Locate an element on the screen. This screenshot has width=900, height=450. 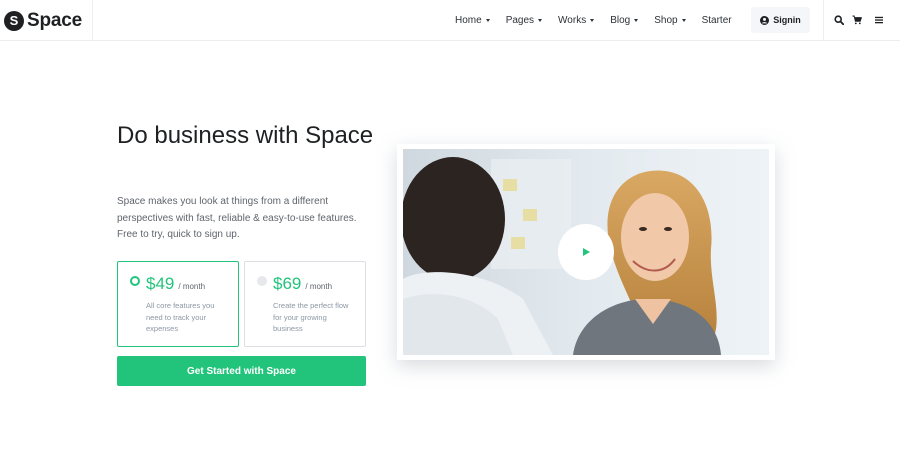
header-divider is located at coordinates (823, 20).